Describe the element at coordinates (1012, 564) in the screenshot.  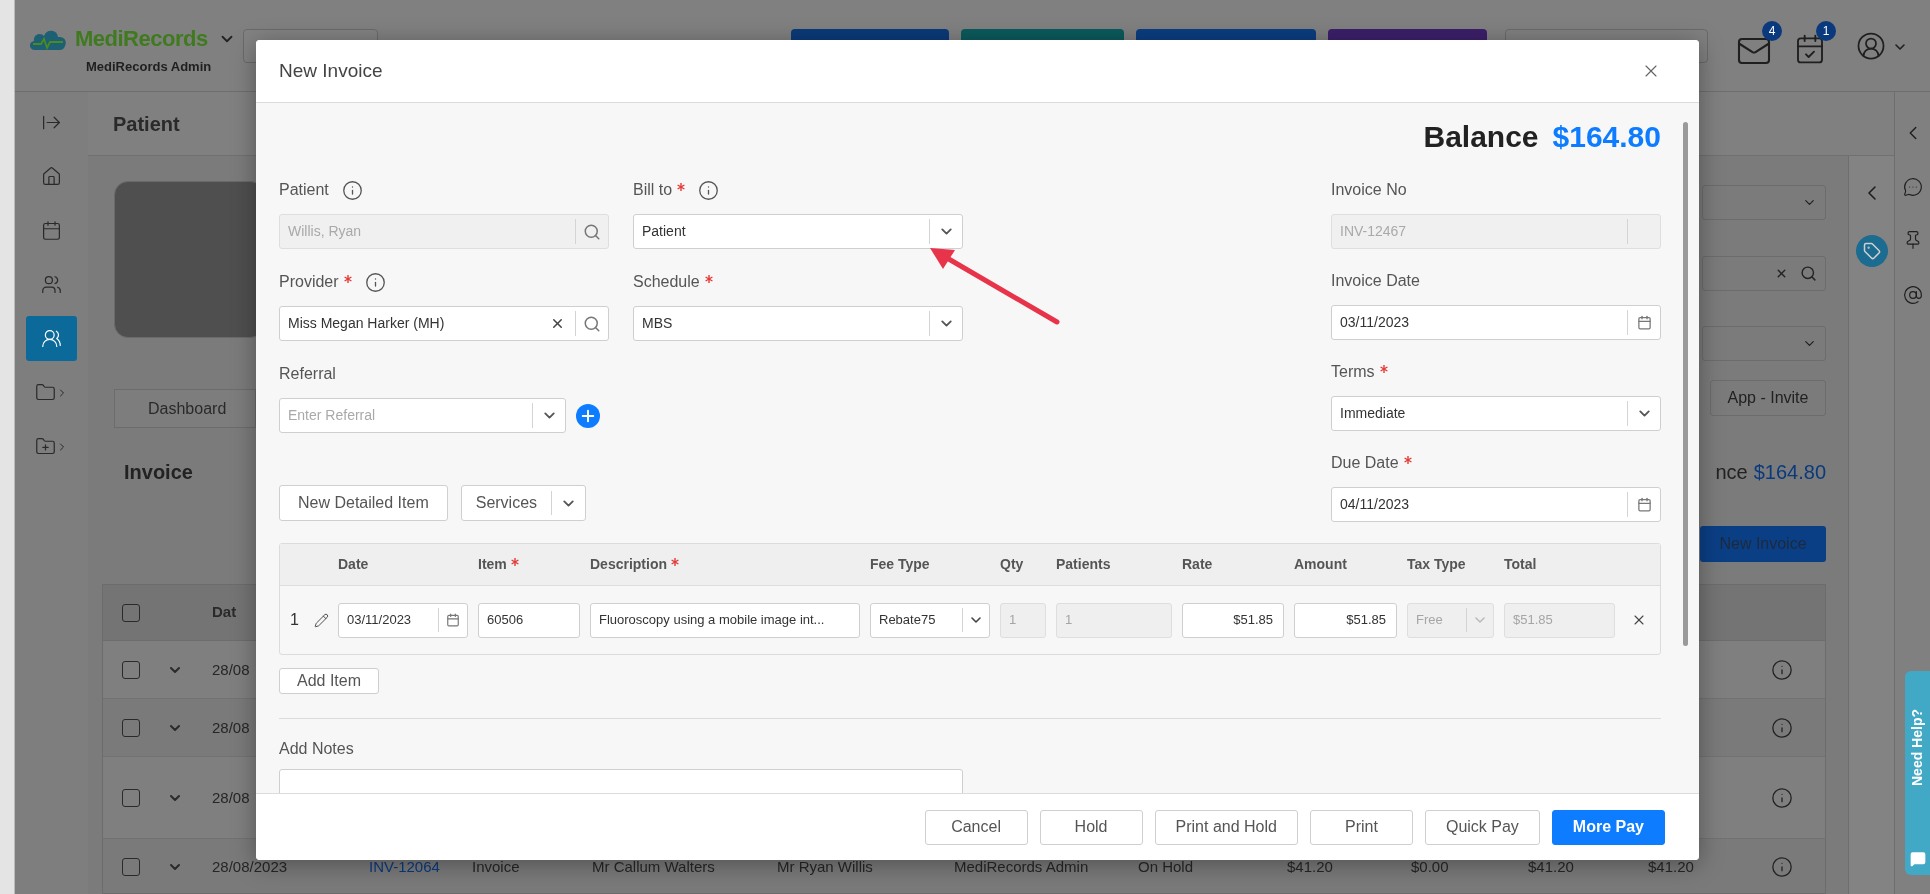
I see `column-header: Qty` at that location.